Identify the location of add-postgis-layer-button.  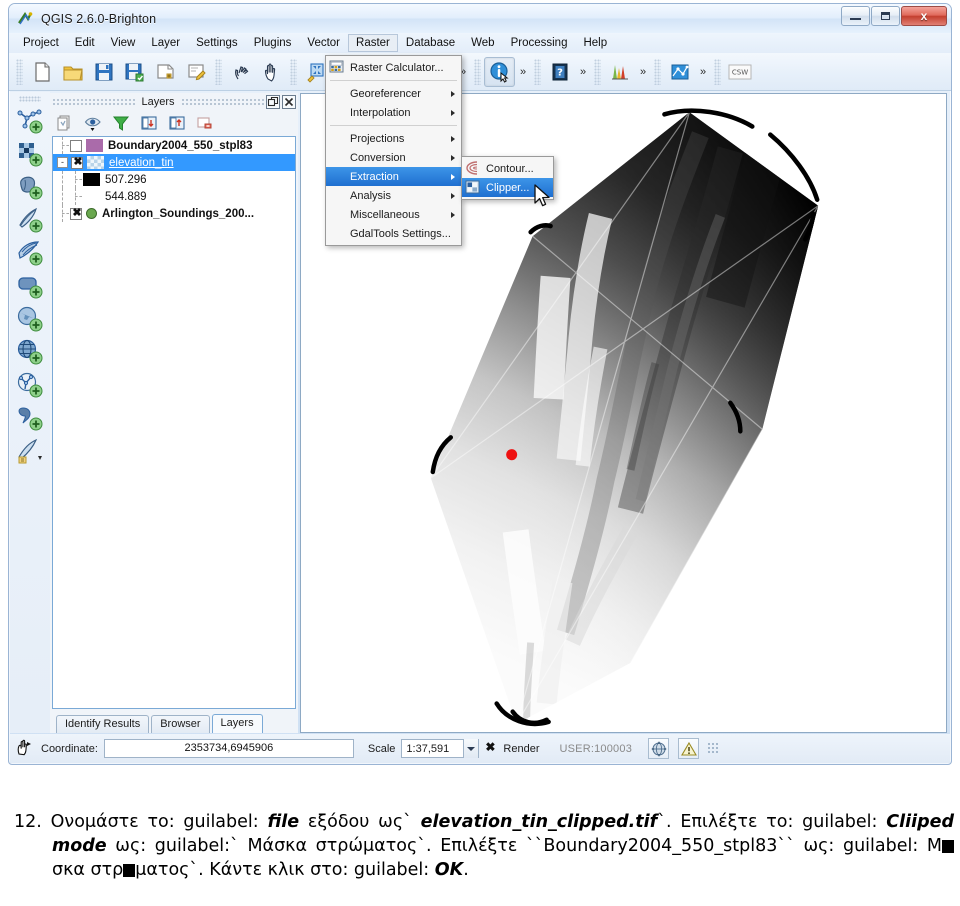
(30, 186).